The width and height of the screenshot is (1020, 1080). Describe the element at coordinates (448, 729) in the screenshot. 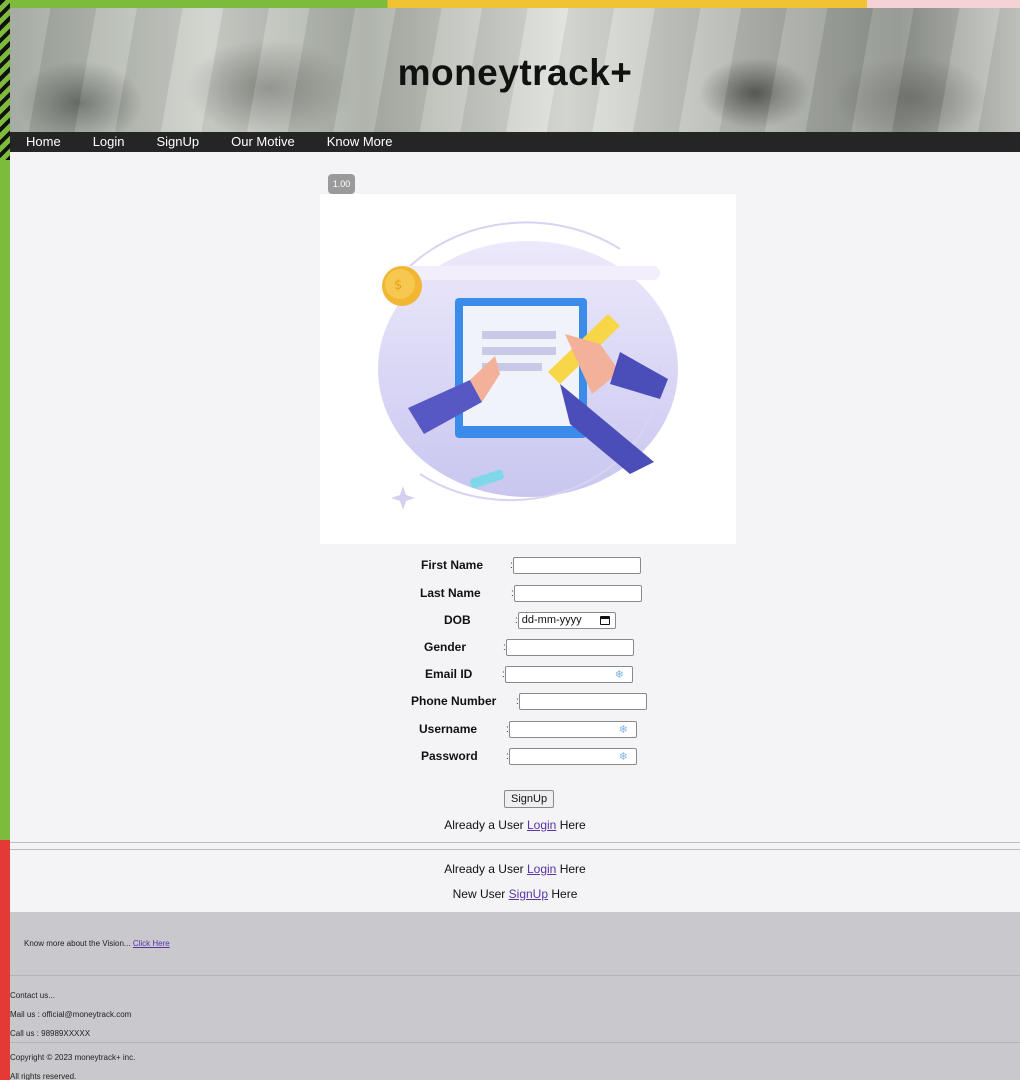

I see `username-label: Username` at that location.